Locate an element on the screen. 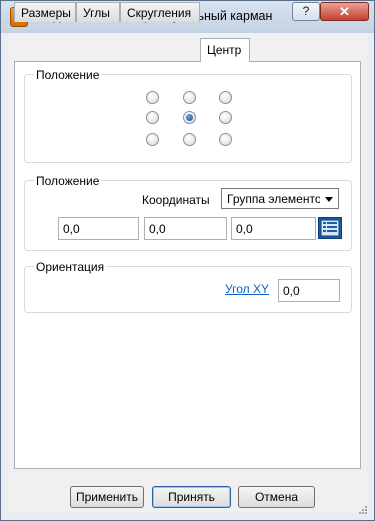 The width and height of the screenshot is (375, 521). help-button: ? is located at coordinates (306, 11).